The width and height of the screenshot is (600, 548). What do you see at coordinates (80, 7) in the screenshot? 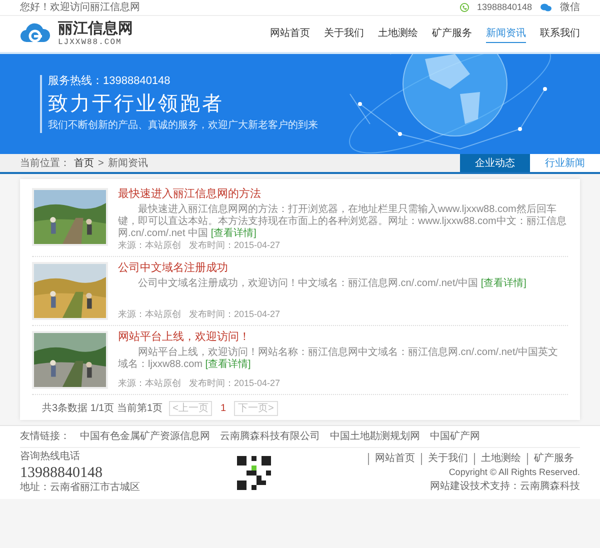
I see `welcome-text: 您好！欢迎访问丽江信息网` at bounding box center [80, 7].